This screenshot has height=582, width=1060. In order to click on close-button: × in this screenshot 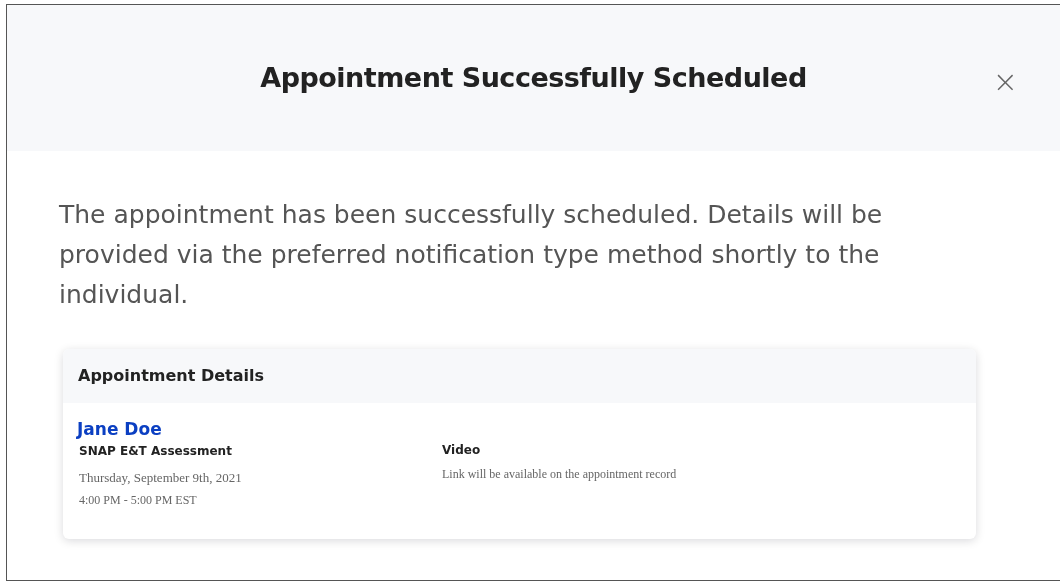, I will do `click(1005, 82)`.